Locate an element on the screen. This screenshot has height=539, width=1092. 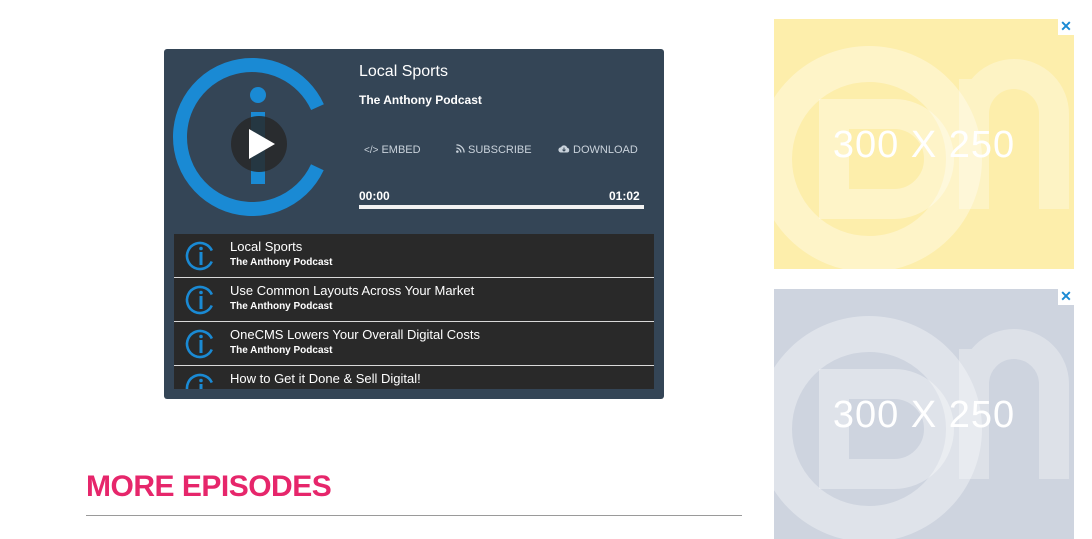
download-button: DOWNLOAD is located at coordinates (598, 150).